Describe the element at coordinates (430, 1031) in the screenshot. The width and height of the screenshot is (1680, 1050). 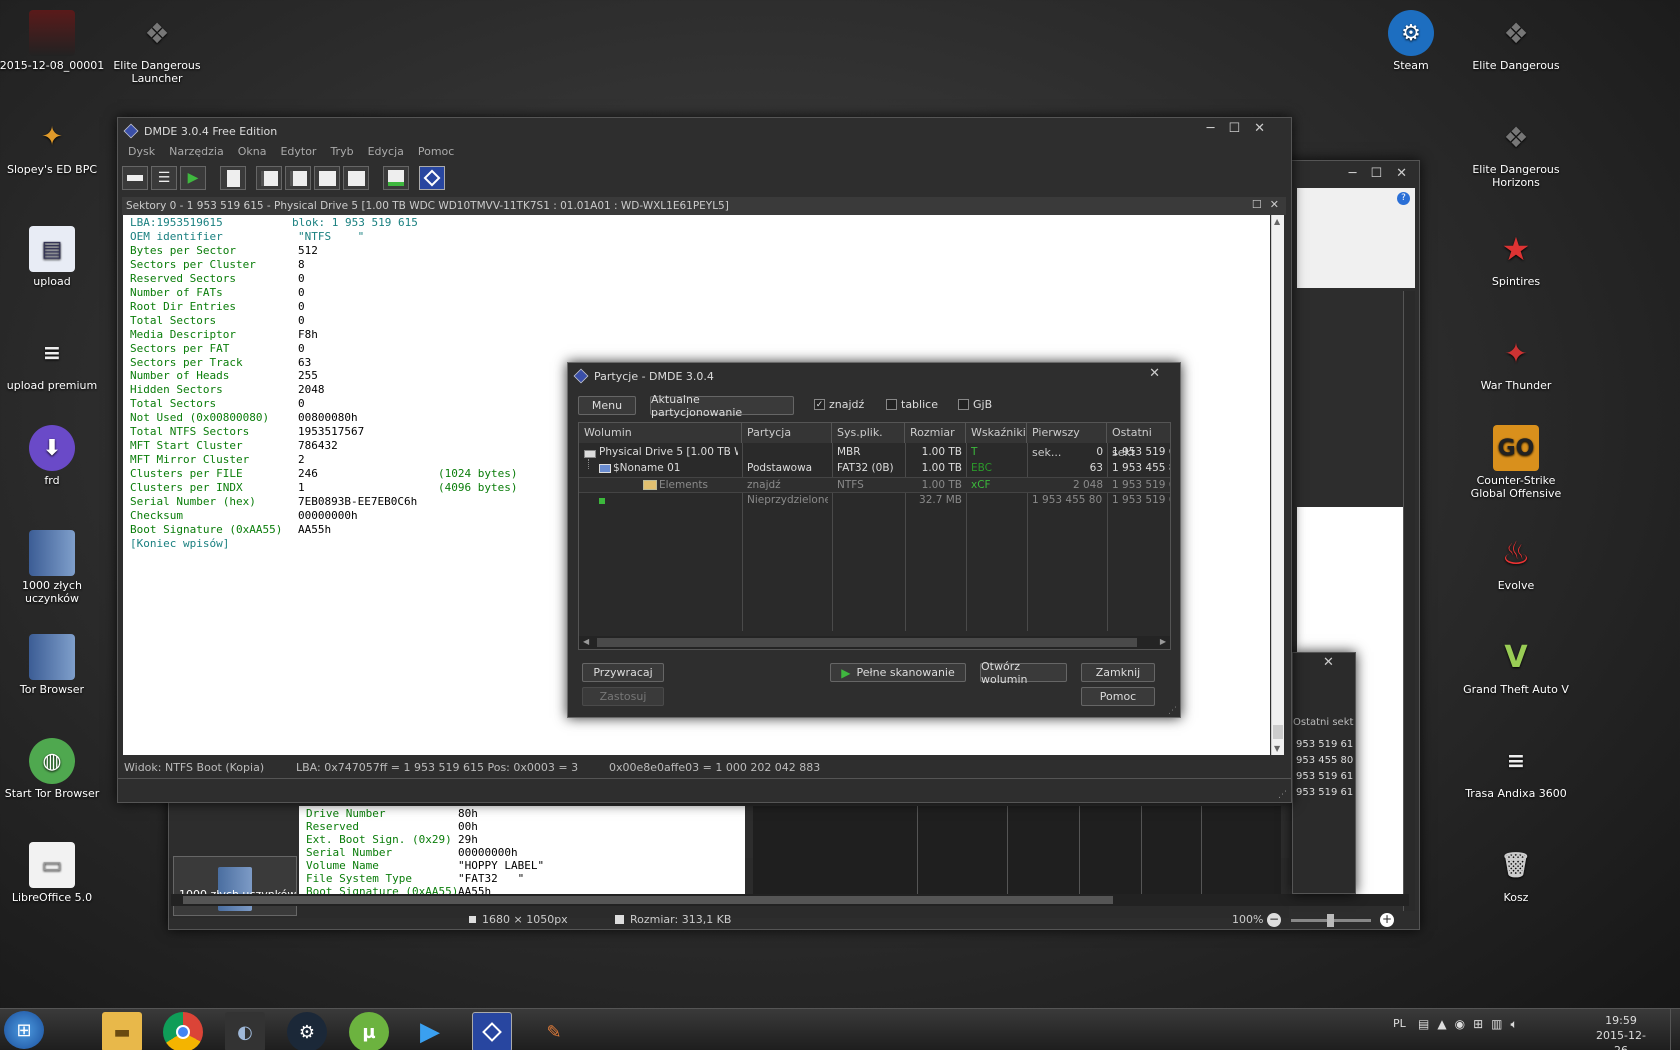
I see `media-player-icon: ▶` at that location.